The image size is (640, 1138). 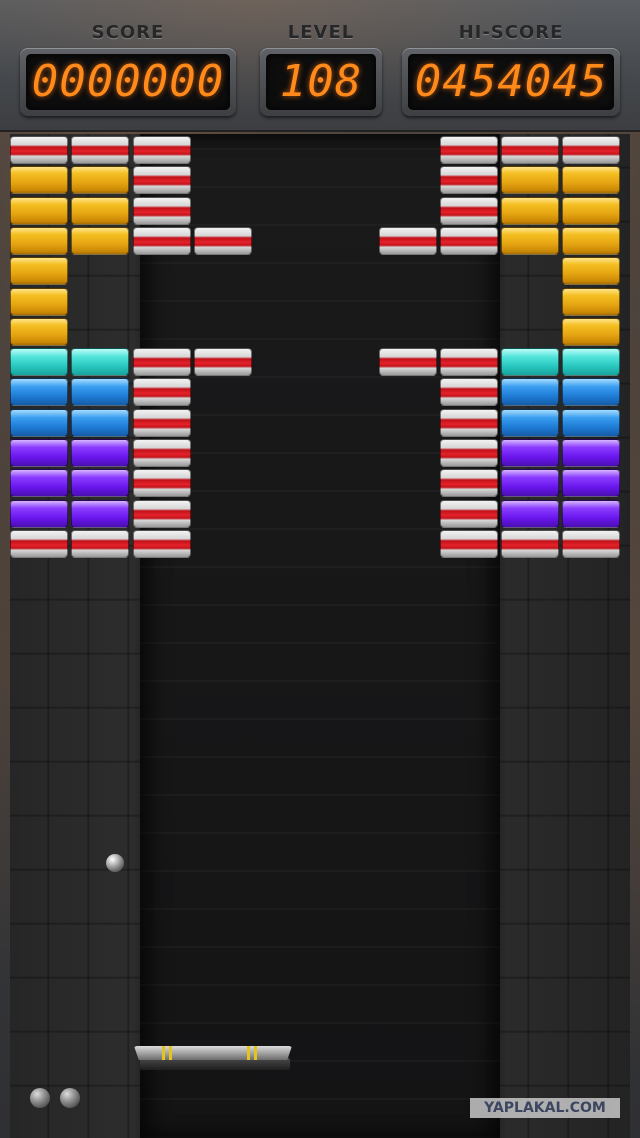 I want to click on level-display: 108, so click(x=321, y=82).